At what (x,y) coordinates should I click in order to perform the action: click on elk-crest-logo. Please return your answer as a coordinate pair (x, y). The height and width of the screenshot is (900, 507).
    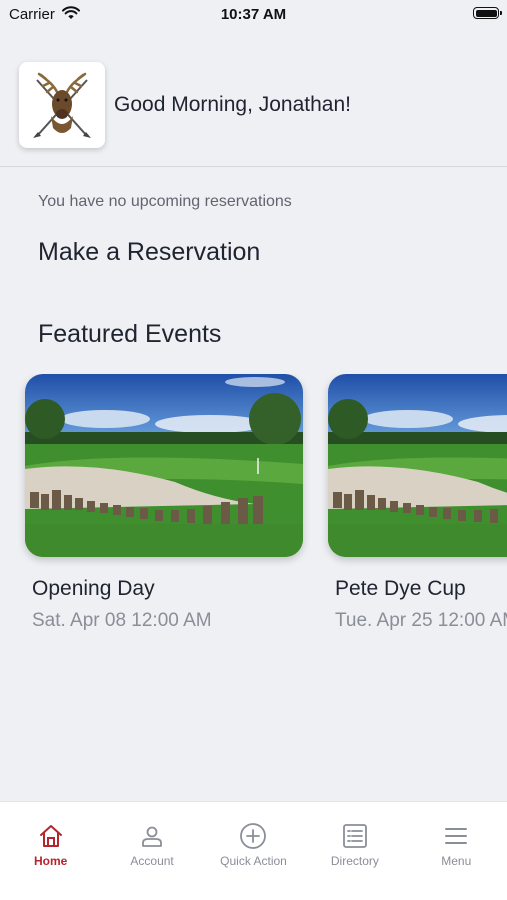
    Looking at the image, I should click on (62, 105).